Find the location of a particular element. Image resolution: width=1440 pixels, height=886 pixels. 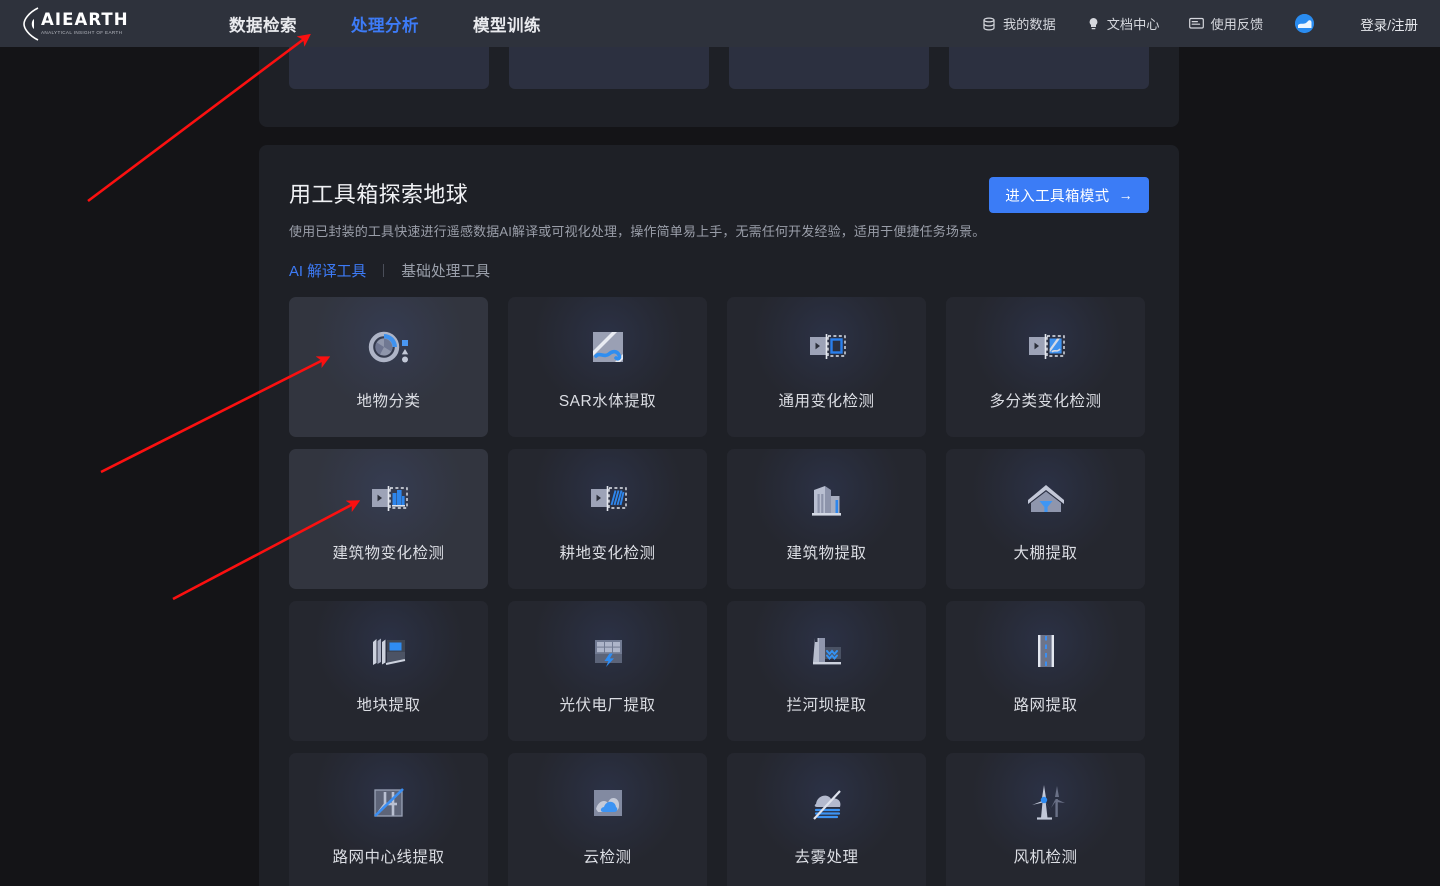

road-network-extraction-icon is located at coordinates (1046, 651).